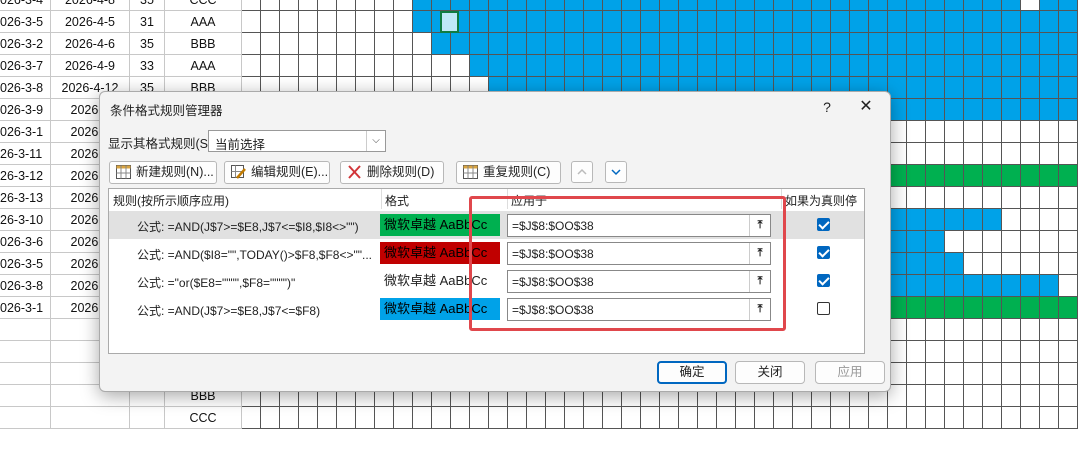 This screenshot has width=1080, height=449. What do you see at coordinates (823, 280) in the screenshot?
I see `stop-if-true-checkbox` at bounding box center [823, 280].